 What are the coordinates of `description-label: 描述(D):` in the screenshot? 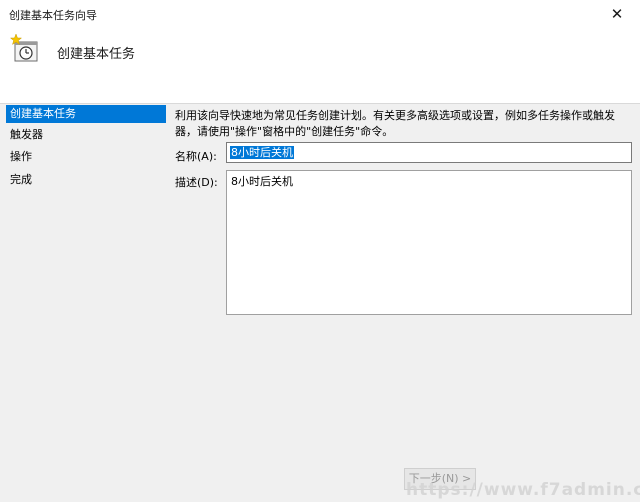 It's located at (196, 182).